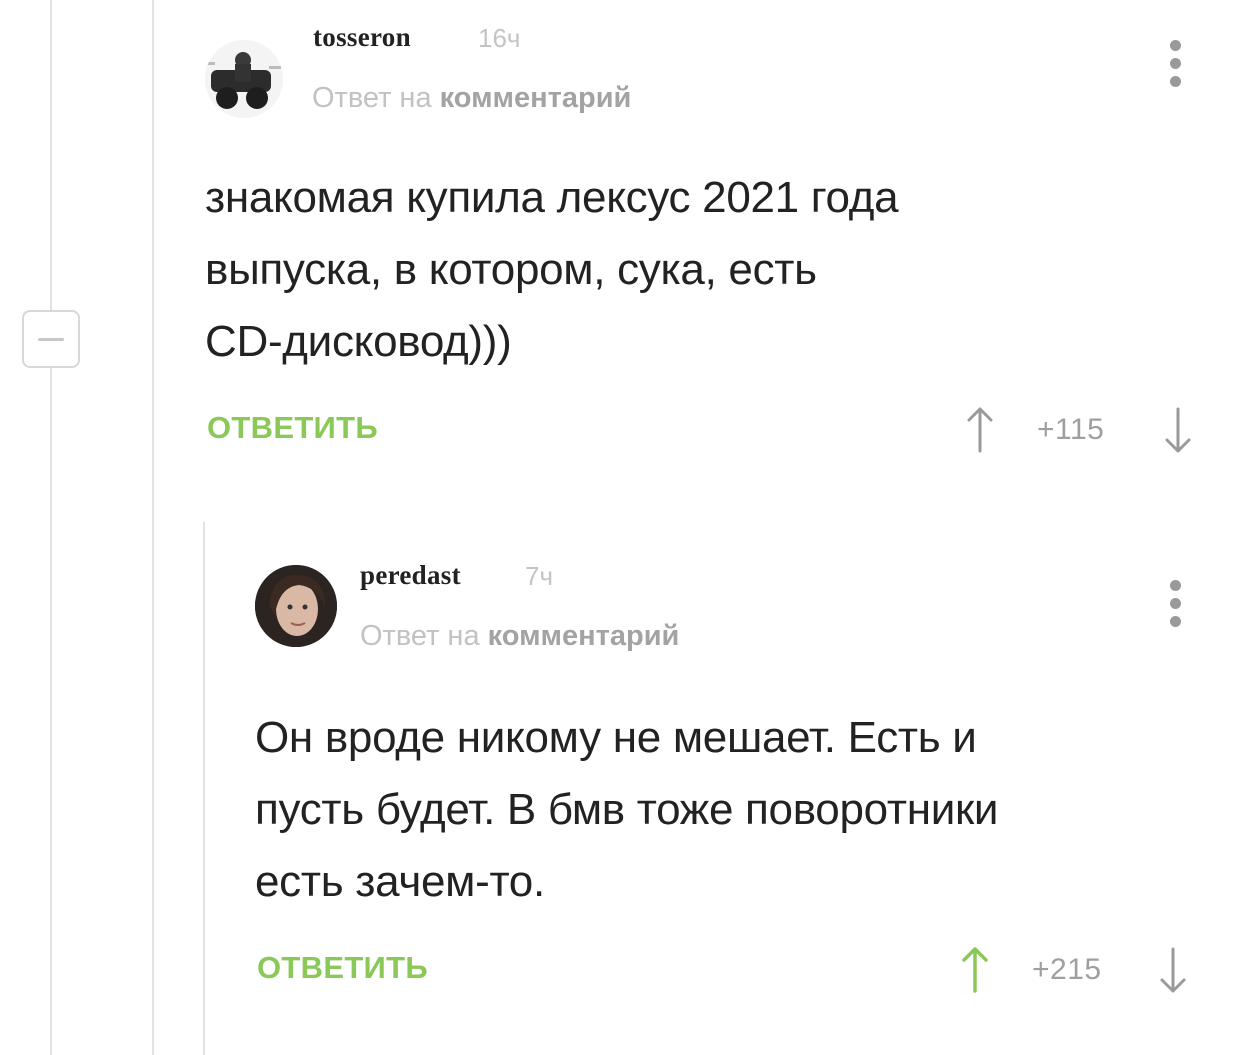 The width and height of the screenshot is (1242, 1055). Describe the element at coordinates (627, 809) in the screenshot. I see `comment-text-line: пусть будет. В бмв тоже поворотники` at that location.